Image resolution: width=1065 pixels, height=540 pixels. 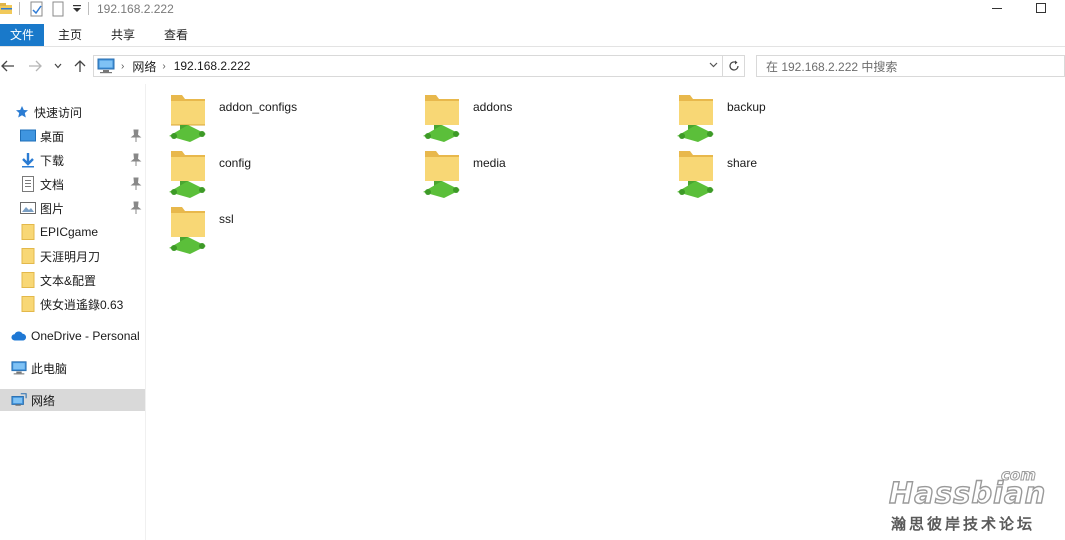 What do you see at coordinates (293, 230) in the screenshot?
I see `folder-item-ssl: ssl` at bounding box center [293, 230].